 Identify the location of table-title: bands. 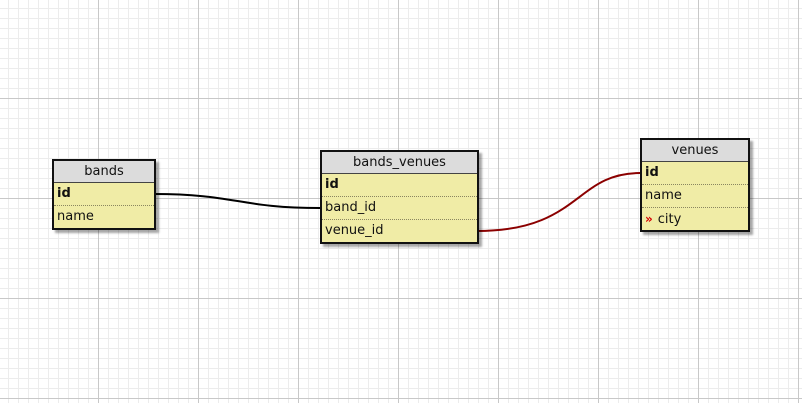
(104, 172).